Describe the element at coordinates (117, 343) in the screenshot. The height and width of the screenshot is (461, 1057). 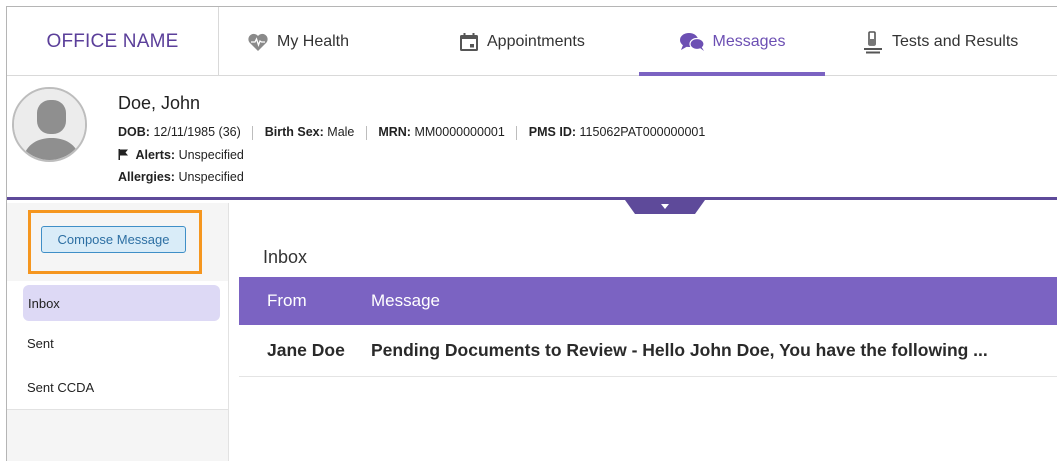
I see `sidebar-item-sent: Sent` at that location.